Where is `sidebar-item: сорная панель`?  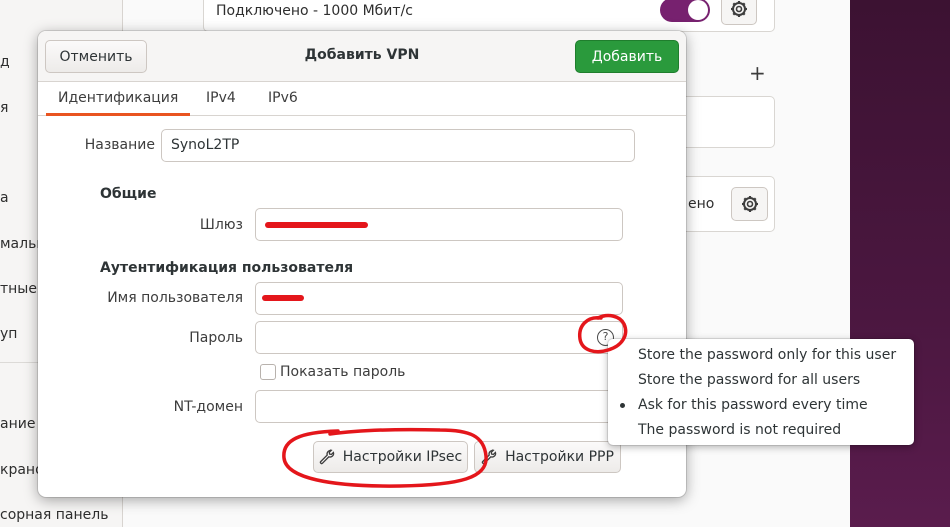 sidebar-item: сорная панель is located at coordinates (54, 515).